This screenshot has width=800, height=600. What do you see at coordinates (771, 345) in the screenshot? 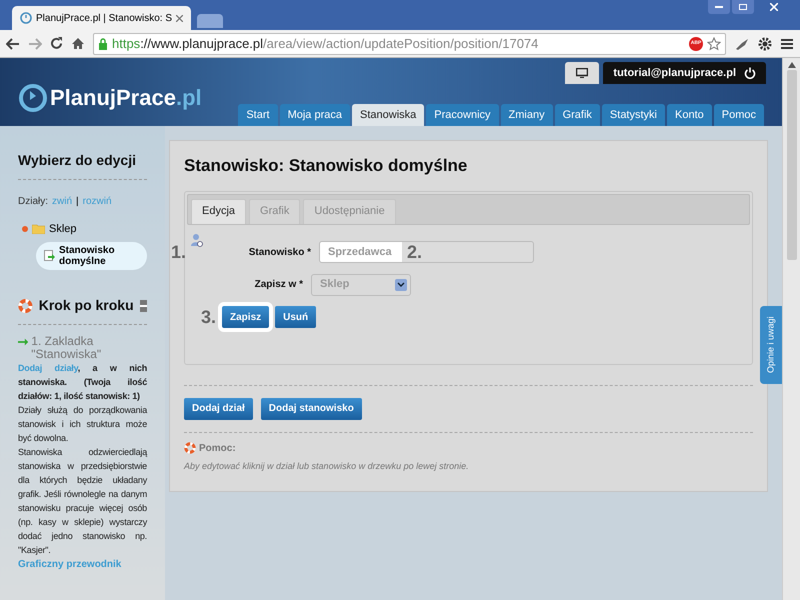
I see `feedback-tab: Opinie i uwagi` at bounding box center [771, 345].